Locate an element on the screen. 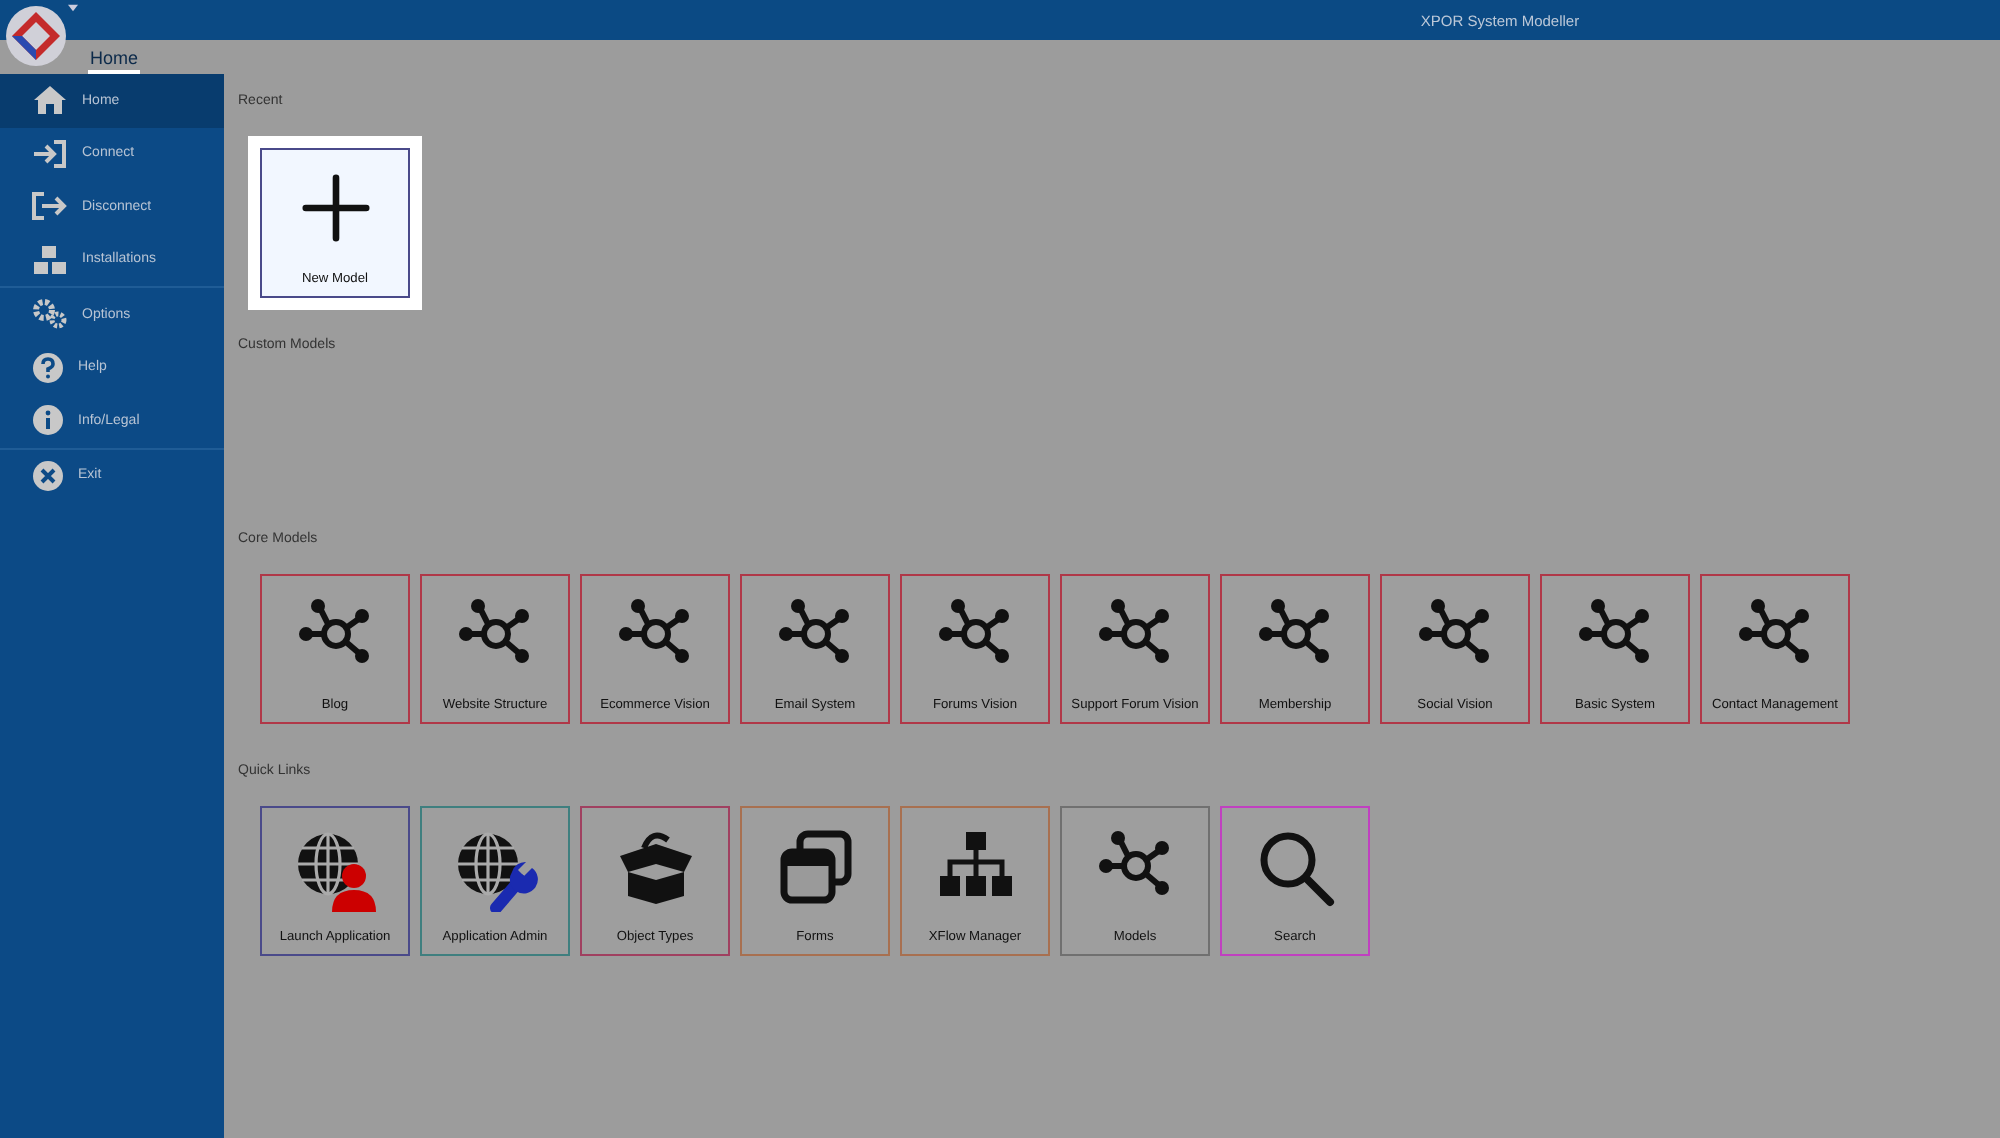 The image size is (2000, 1138). sign-in-icon is located at coordinates (50, 153).